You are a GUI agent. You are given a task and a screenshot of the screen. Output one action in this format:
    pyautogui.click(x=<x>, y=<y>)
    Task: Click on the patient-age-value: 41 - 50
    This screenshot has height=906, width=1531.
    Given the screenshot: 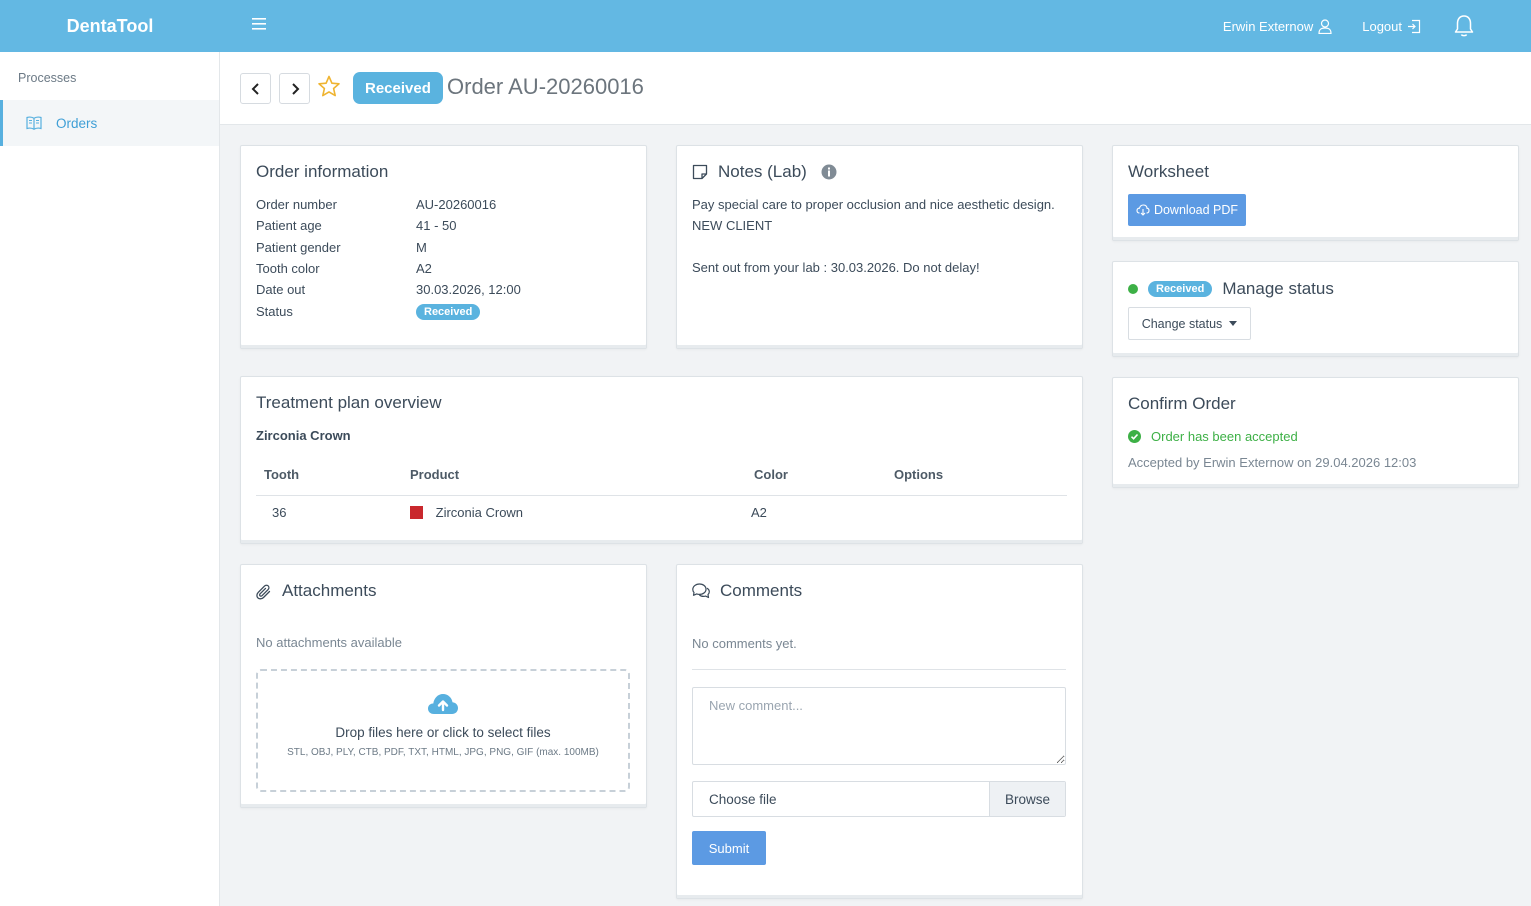 What is the action you would take?
    pyautogui.click(x=436, y=225)
    